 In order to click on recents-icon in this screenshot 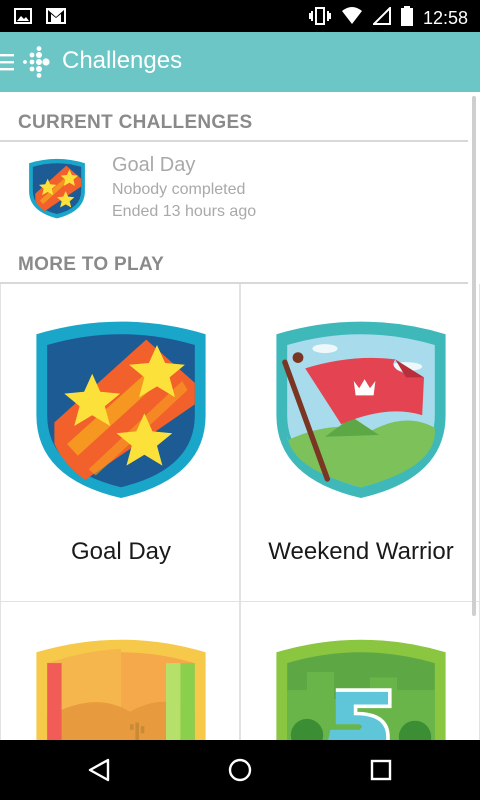, I will do `click(381, 772)`.